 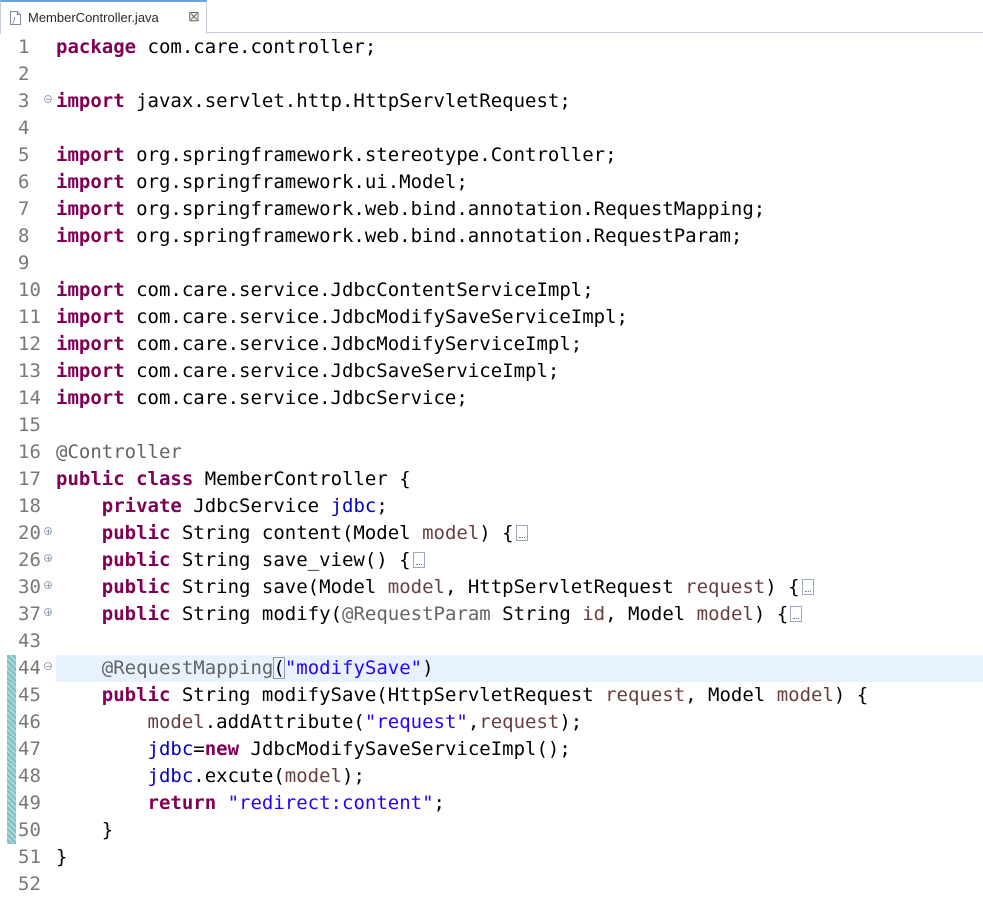 I want to click on code-text: public String save_view() {, so click(x=240, y=560).